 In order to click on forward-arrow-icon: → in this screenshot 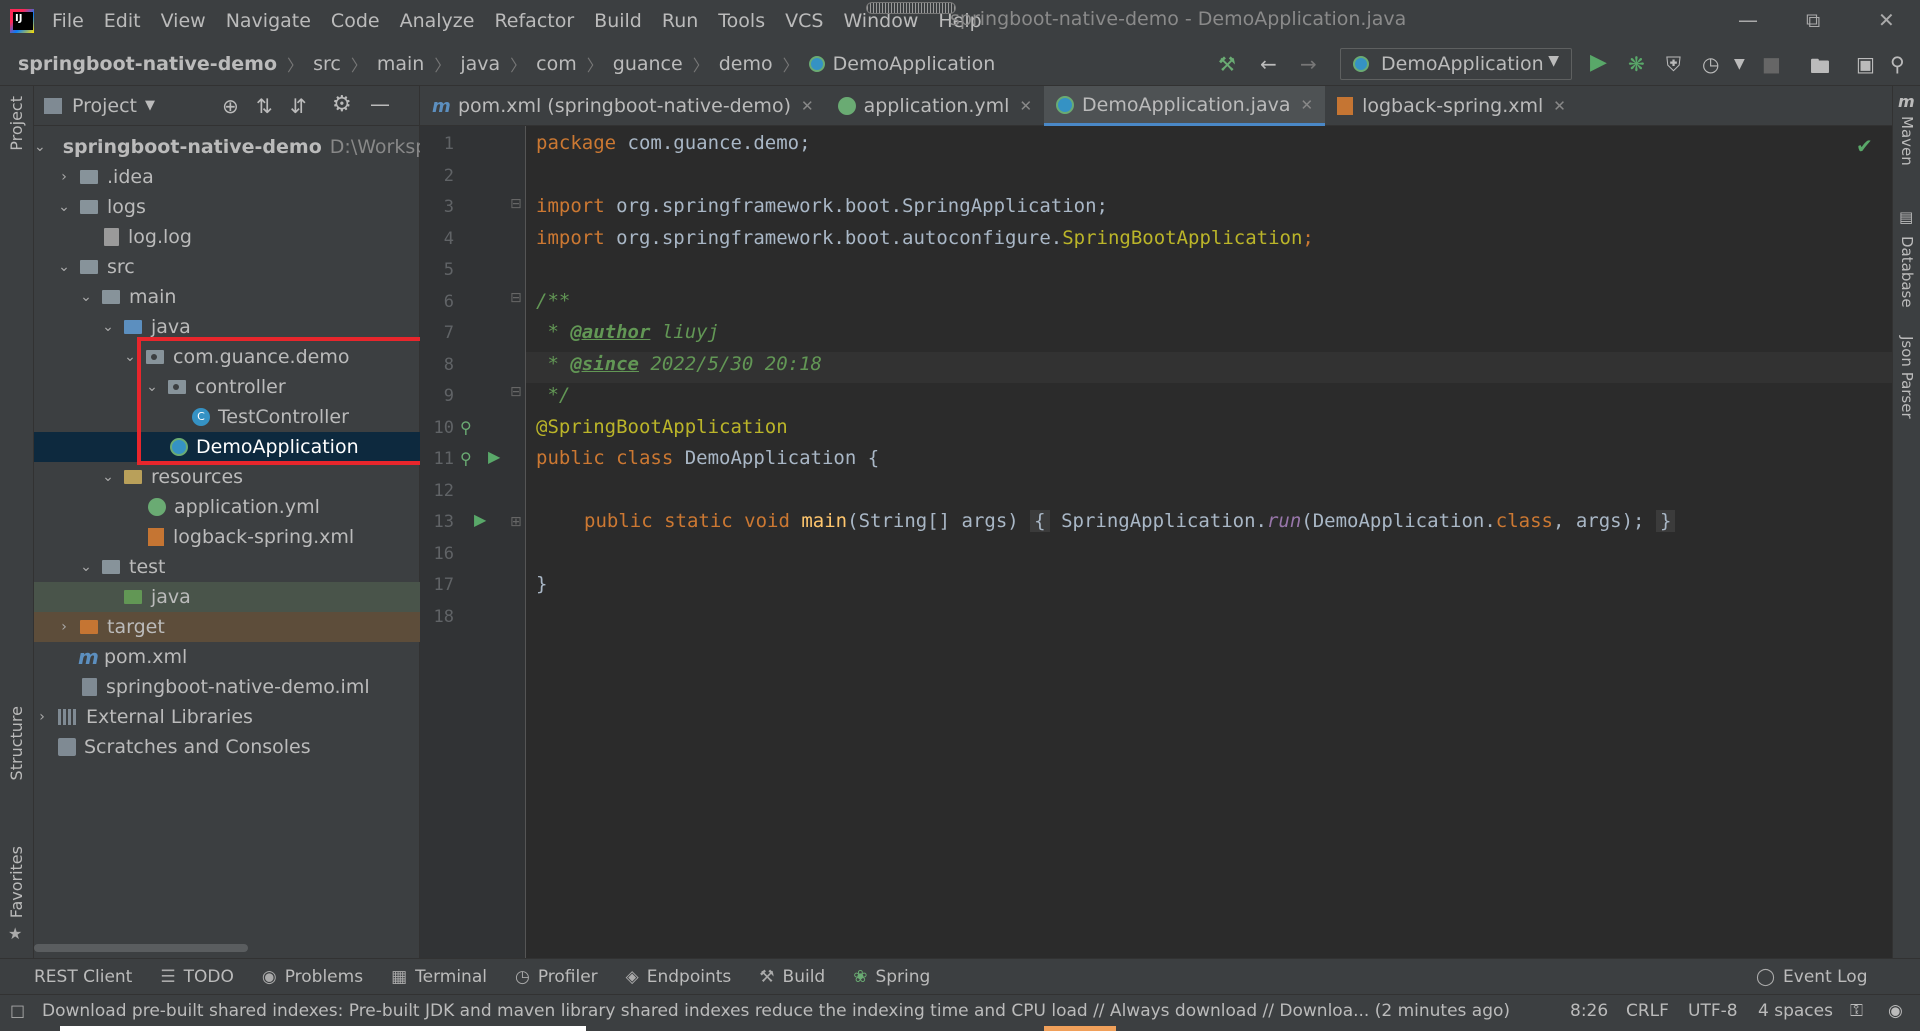, I will do `click(1308, 64)`.